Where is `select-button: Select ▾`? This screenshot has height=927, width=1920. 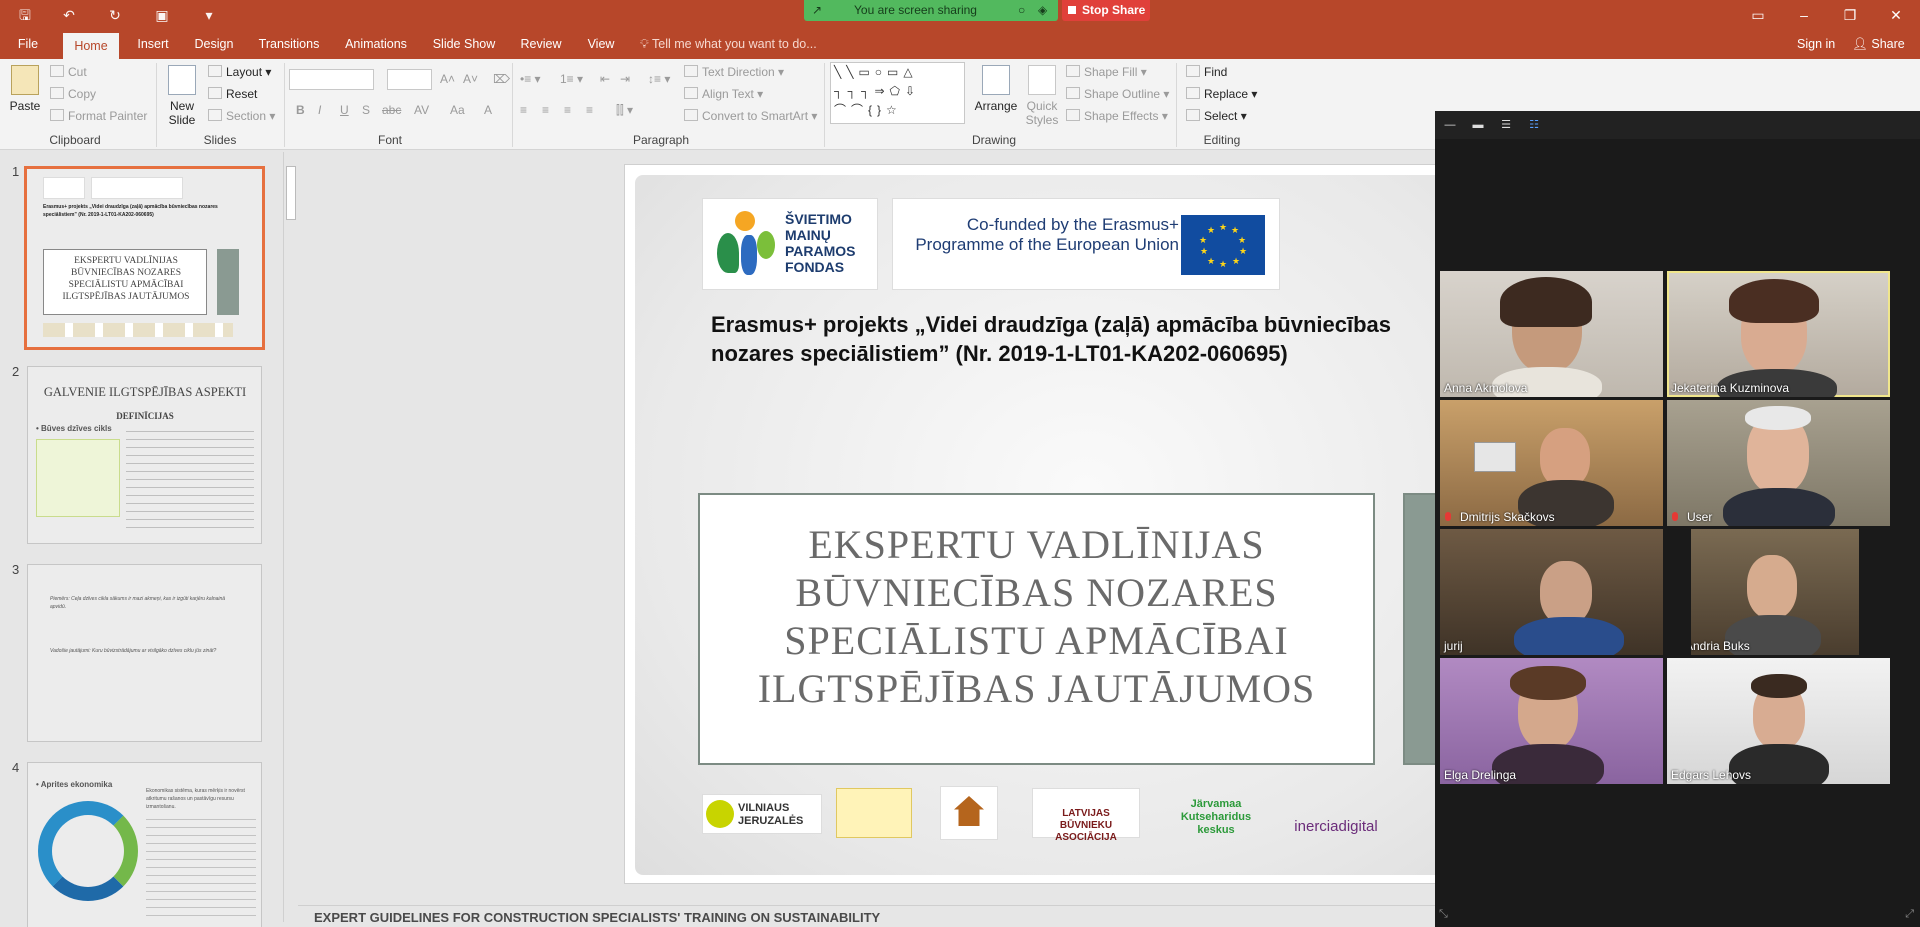
select-button: Select ▾ is located at coordinates (1216, 116).